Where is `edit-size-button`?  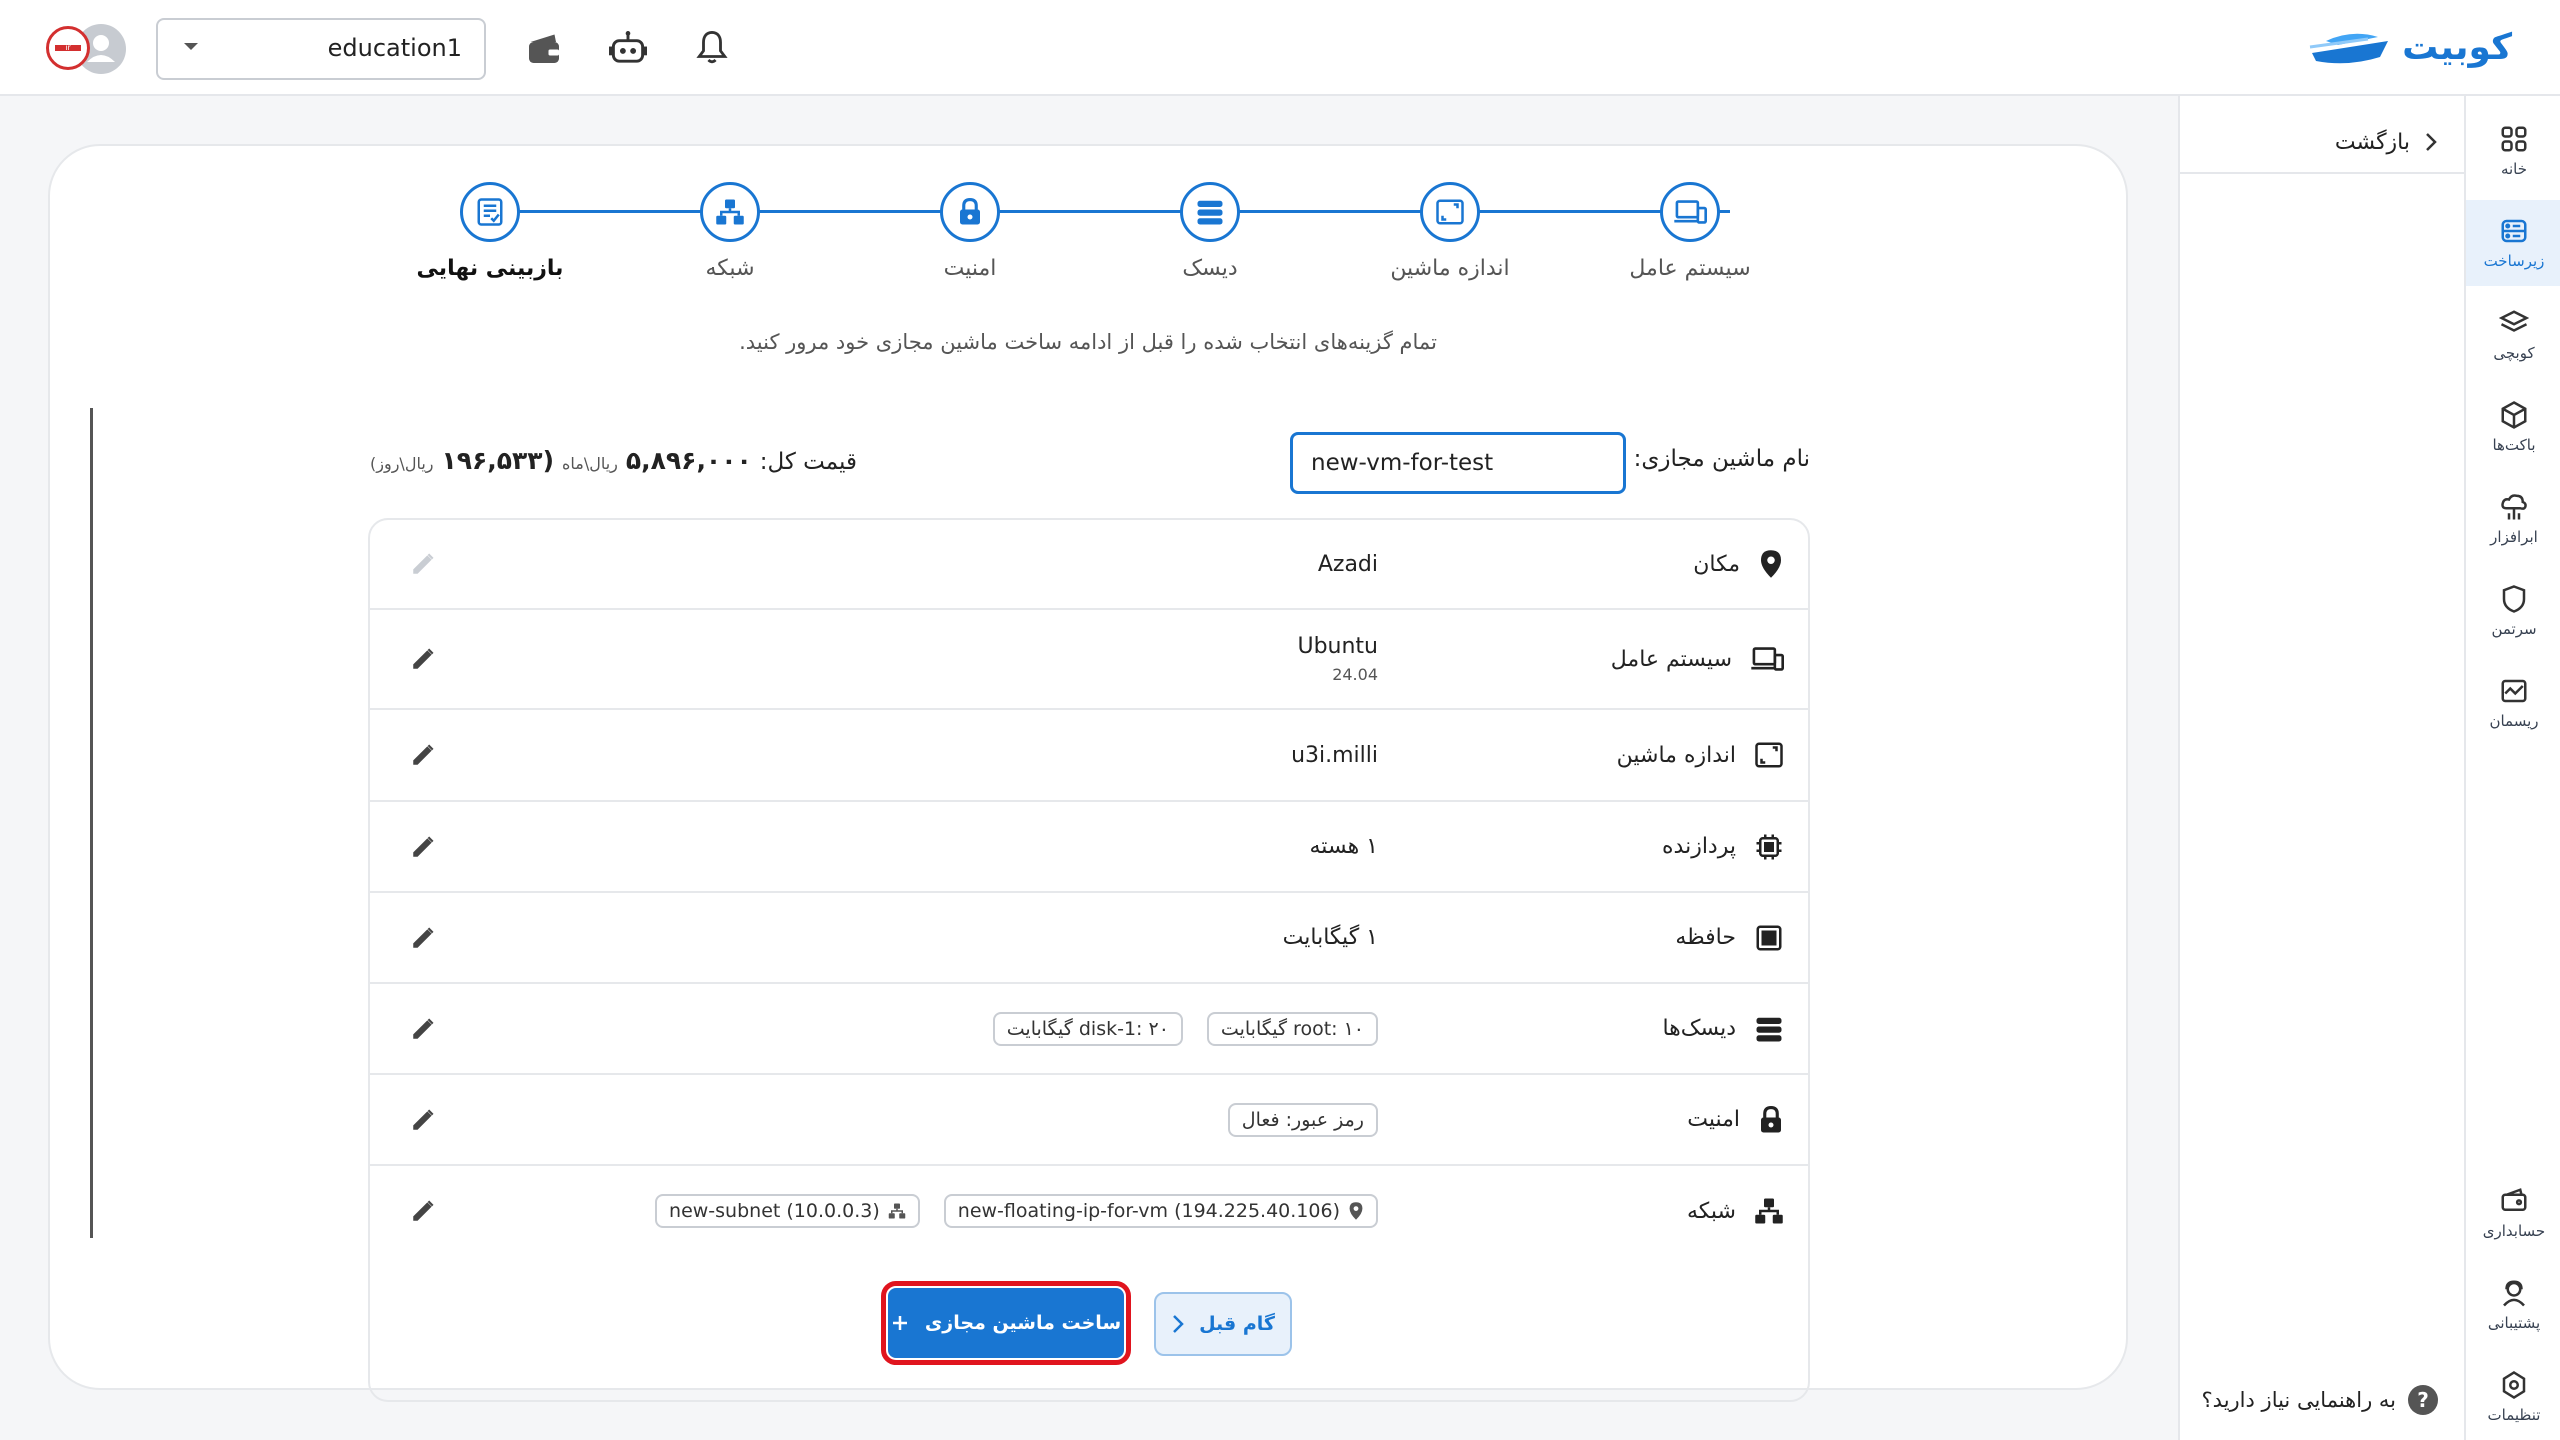
edit-size-button is located at coordinates (423, 755).